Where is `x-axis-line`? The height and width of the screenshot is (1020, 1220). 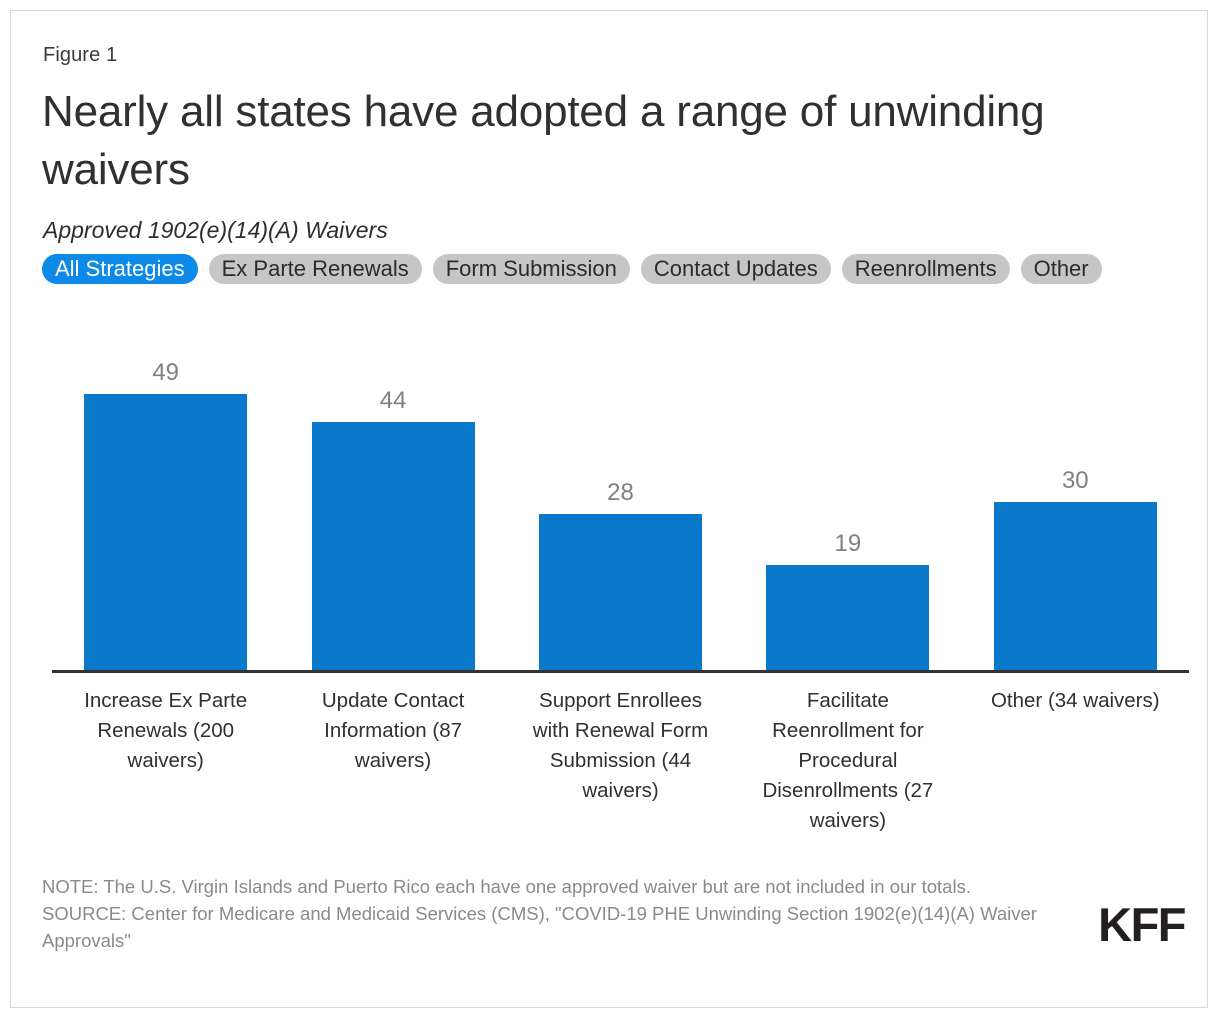
x-axis-line is located at coordinates (620, 671).